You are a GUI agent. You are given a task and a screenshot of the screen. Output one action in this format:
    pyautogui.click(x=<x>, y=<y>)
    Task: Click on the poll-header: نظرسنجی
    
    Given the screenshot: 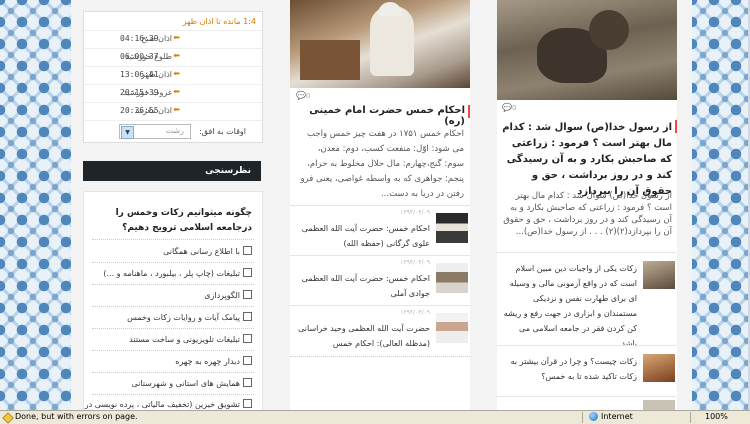 What is the action you would take?
    pyautogui.click(x=172, y=171)
    